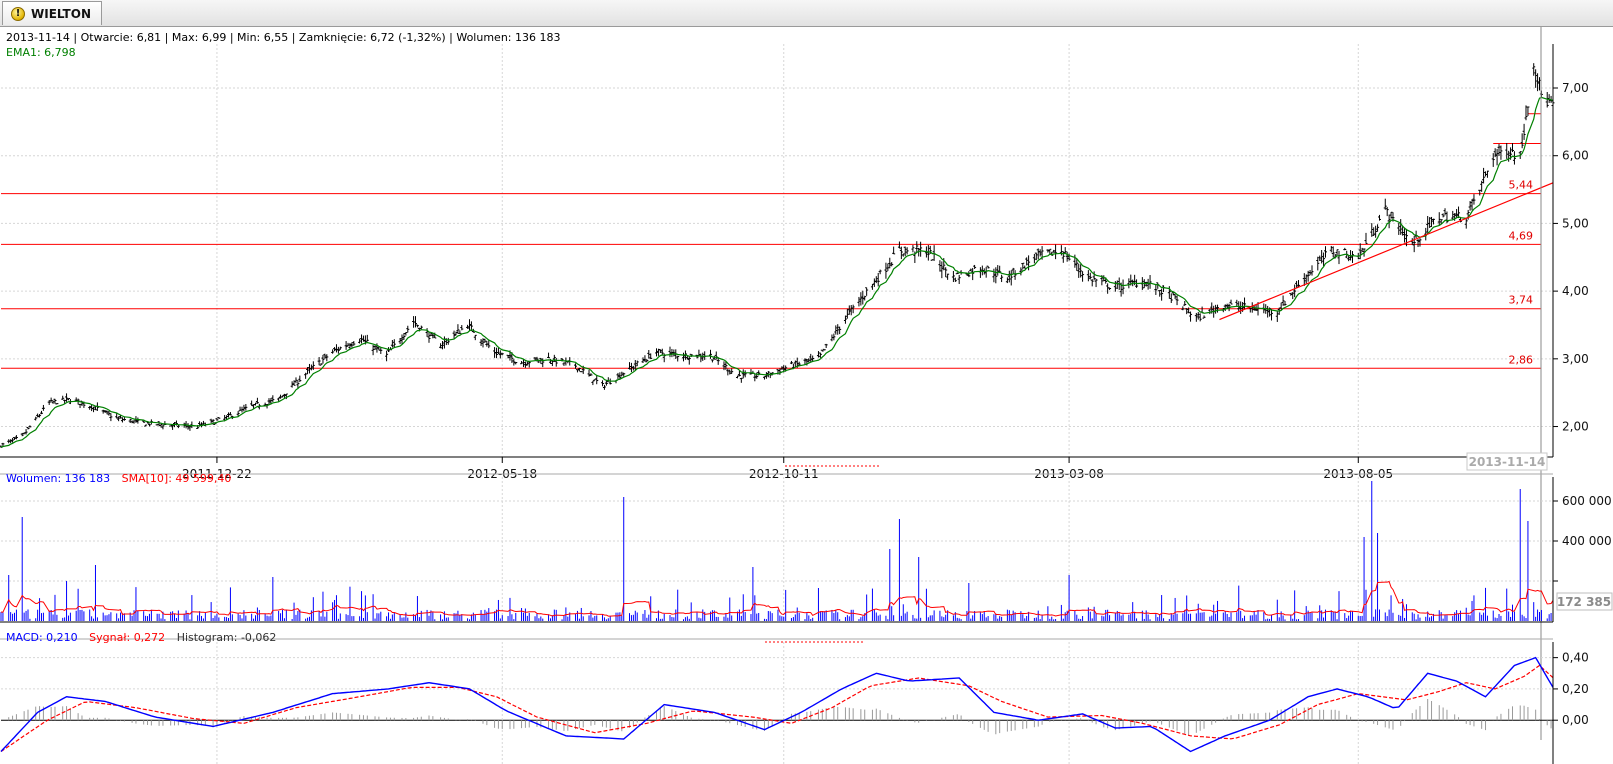 The height and width of the screenshot is (764, 1613). What do you see at coordinates (18, 13) in the screenshot?
I see `warning-icon: !` at bounding box center [18, 13].